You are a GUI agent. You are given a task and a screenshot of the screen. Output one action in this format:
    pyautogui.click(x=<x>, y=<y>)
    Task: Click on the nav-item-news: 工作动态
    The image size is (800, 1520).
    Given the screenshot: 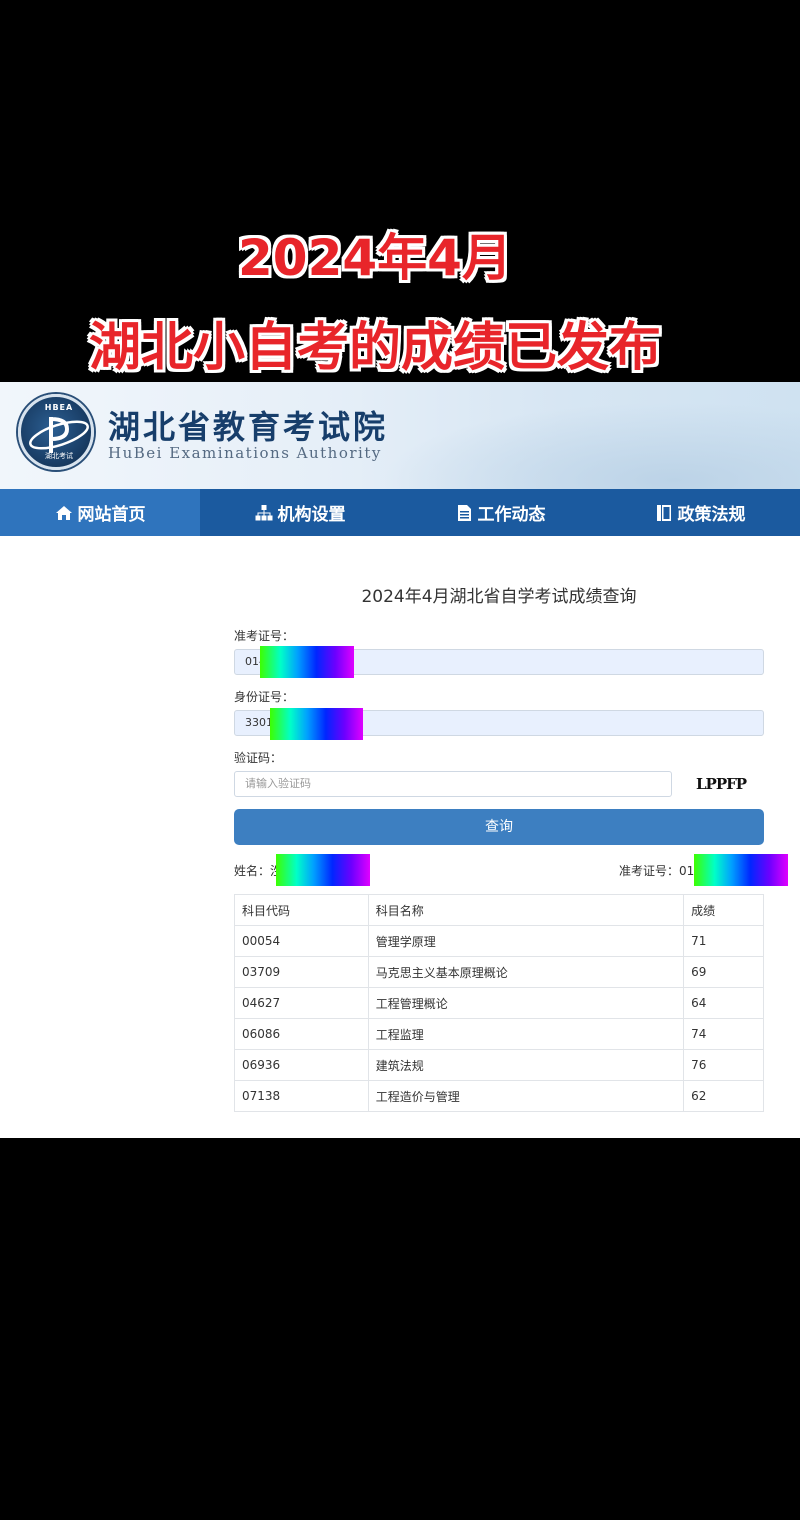 What is the action you would take?
    pyautogui.click(x=500, y=512)
    